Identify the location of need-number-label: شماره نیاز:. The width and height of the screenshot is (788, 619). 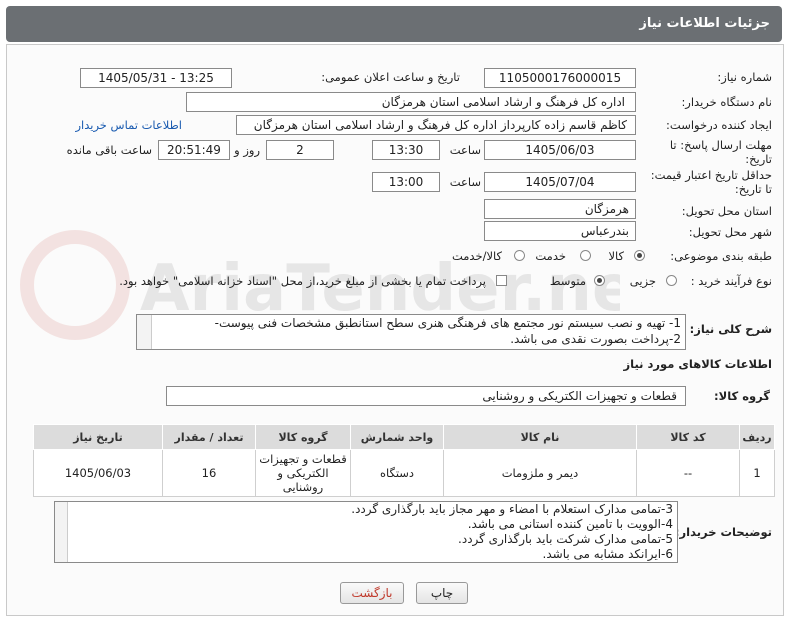
(744, 77).